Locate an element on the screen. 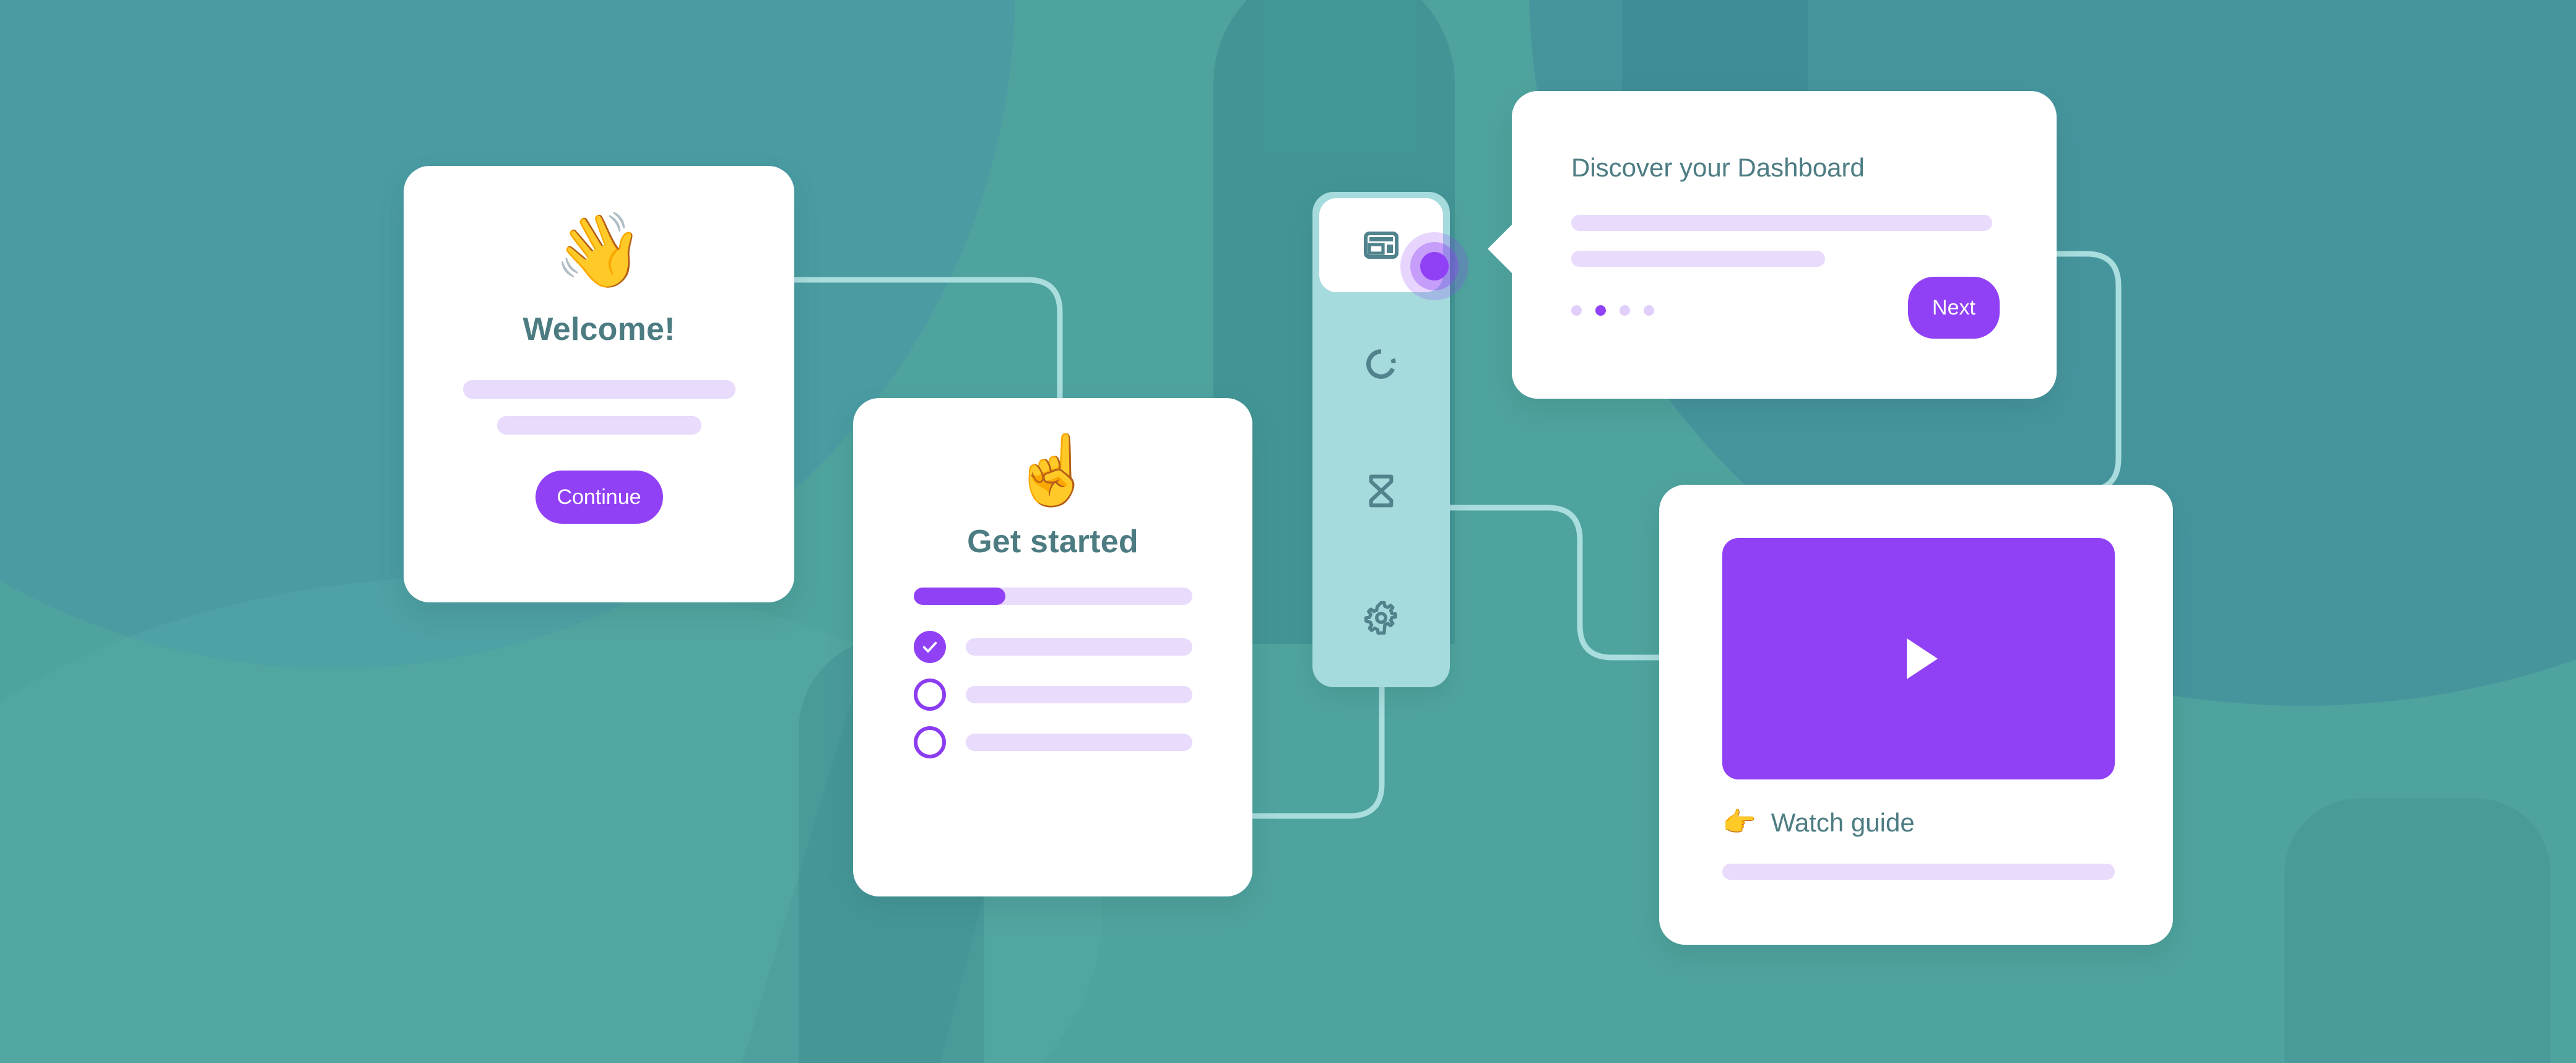 The height and width of the screenshot is (1063, 2576). step-indicator-dots is located at coordinates (1612, 310).